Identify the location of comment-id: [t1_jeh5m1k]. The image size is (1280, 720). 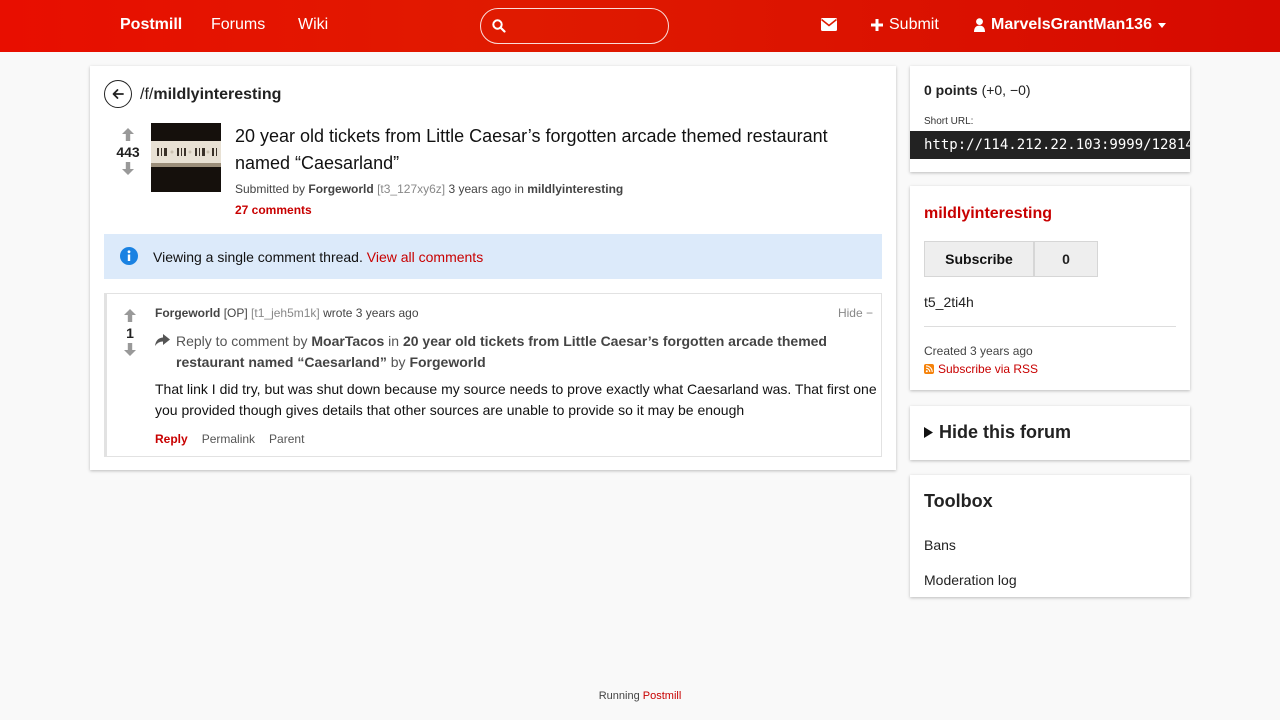
(285, 313).